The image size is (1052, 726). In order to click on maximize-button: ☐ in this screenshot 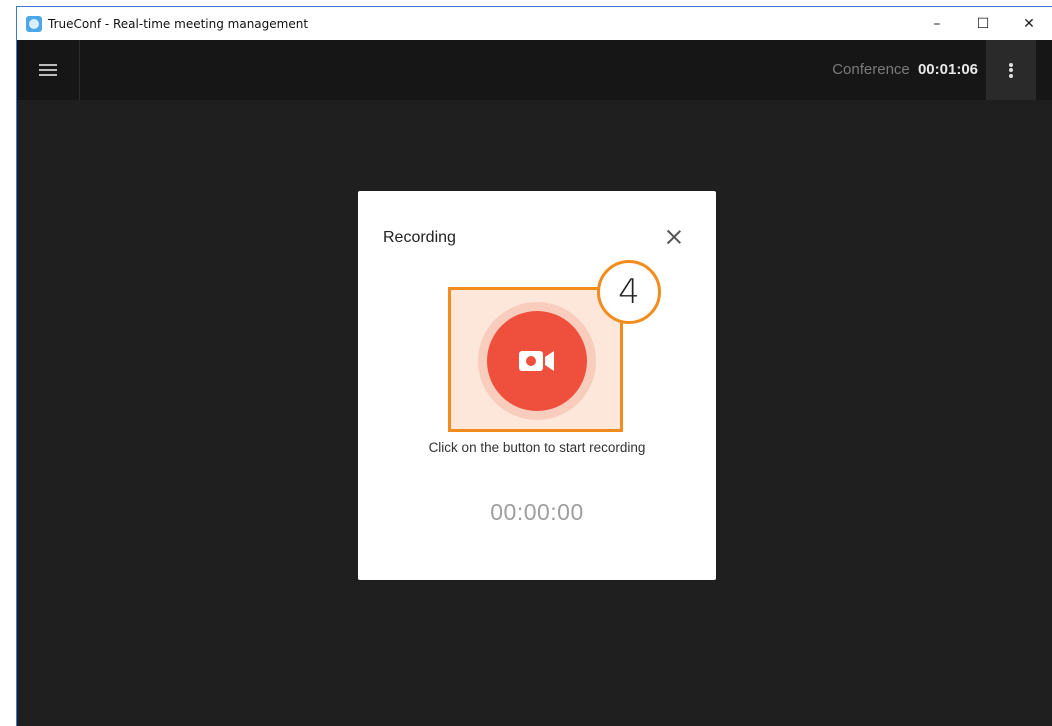, I will do `click(983, 23)`.